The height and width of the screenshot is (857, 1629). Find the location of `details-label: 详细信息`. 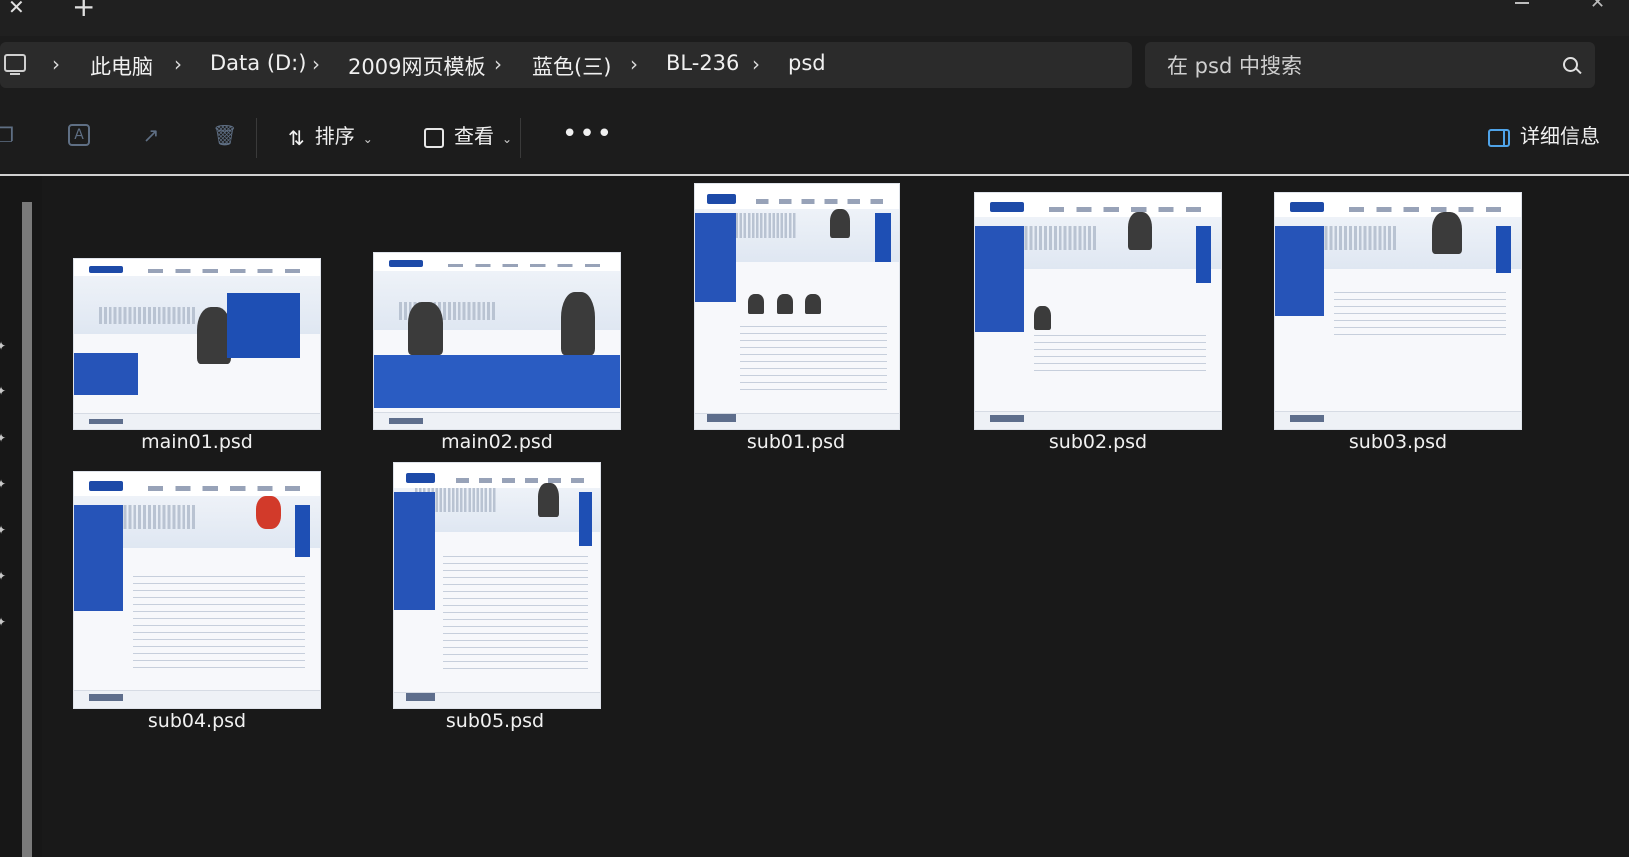

details-label: 详细信息 is located at coordinates (1560, 136).